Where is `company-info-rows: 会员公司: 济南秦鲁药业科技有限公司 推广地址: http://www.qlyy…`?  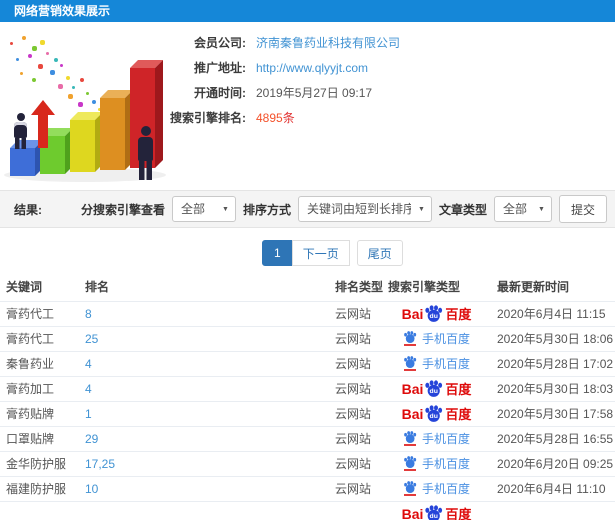
company-info-rows: 会员公司: 济南秦鲁药业科技有限公司 推广地址: http://www.qlyy… is located at coordinates (274, 80).